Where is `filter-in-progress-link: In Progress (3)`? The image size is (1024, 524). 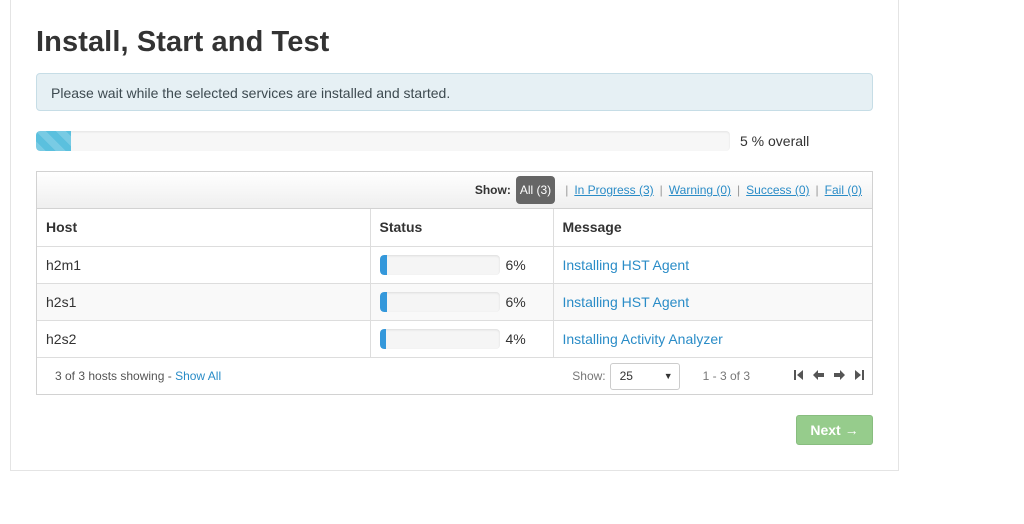 filter-in-progress-link: In Progress (3) is located at coordinates (613, 190).